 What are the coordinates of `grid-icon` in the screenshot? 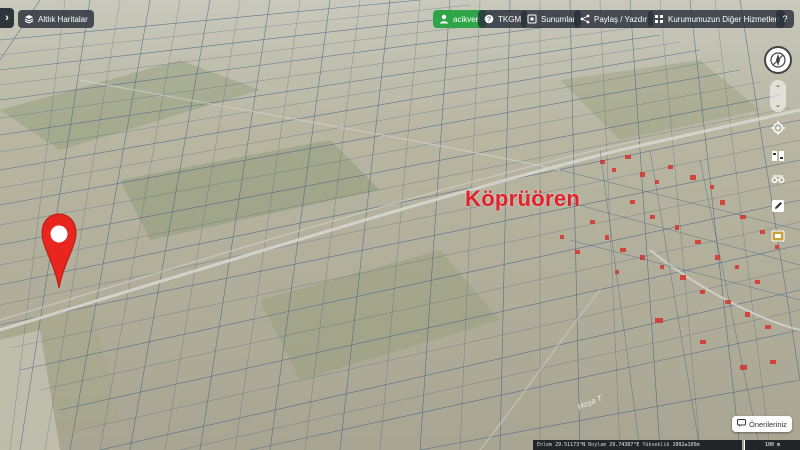 It's located at (659, 19).